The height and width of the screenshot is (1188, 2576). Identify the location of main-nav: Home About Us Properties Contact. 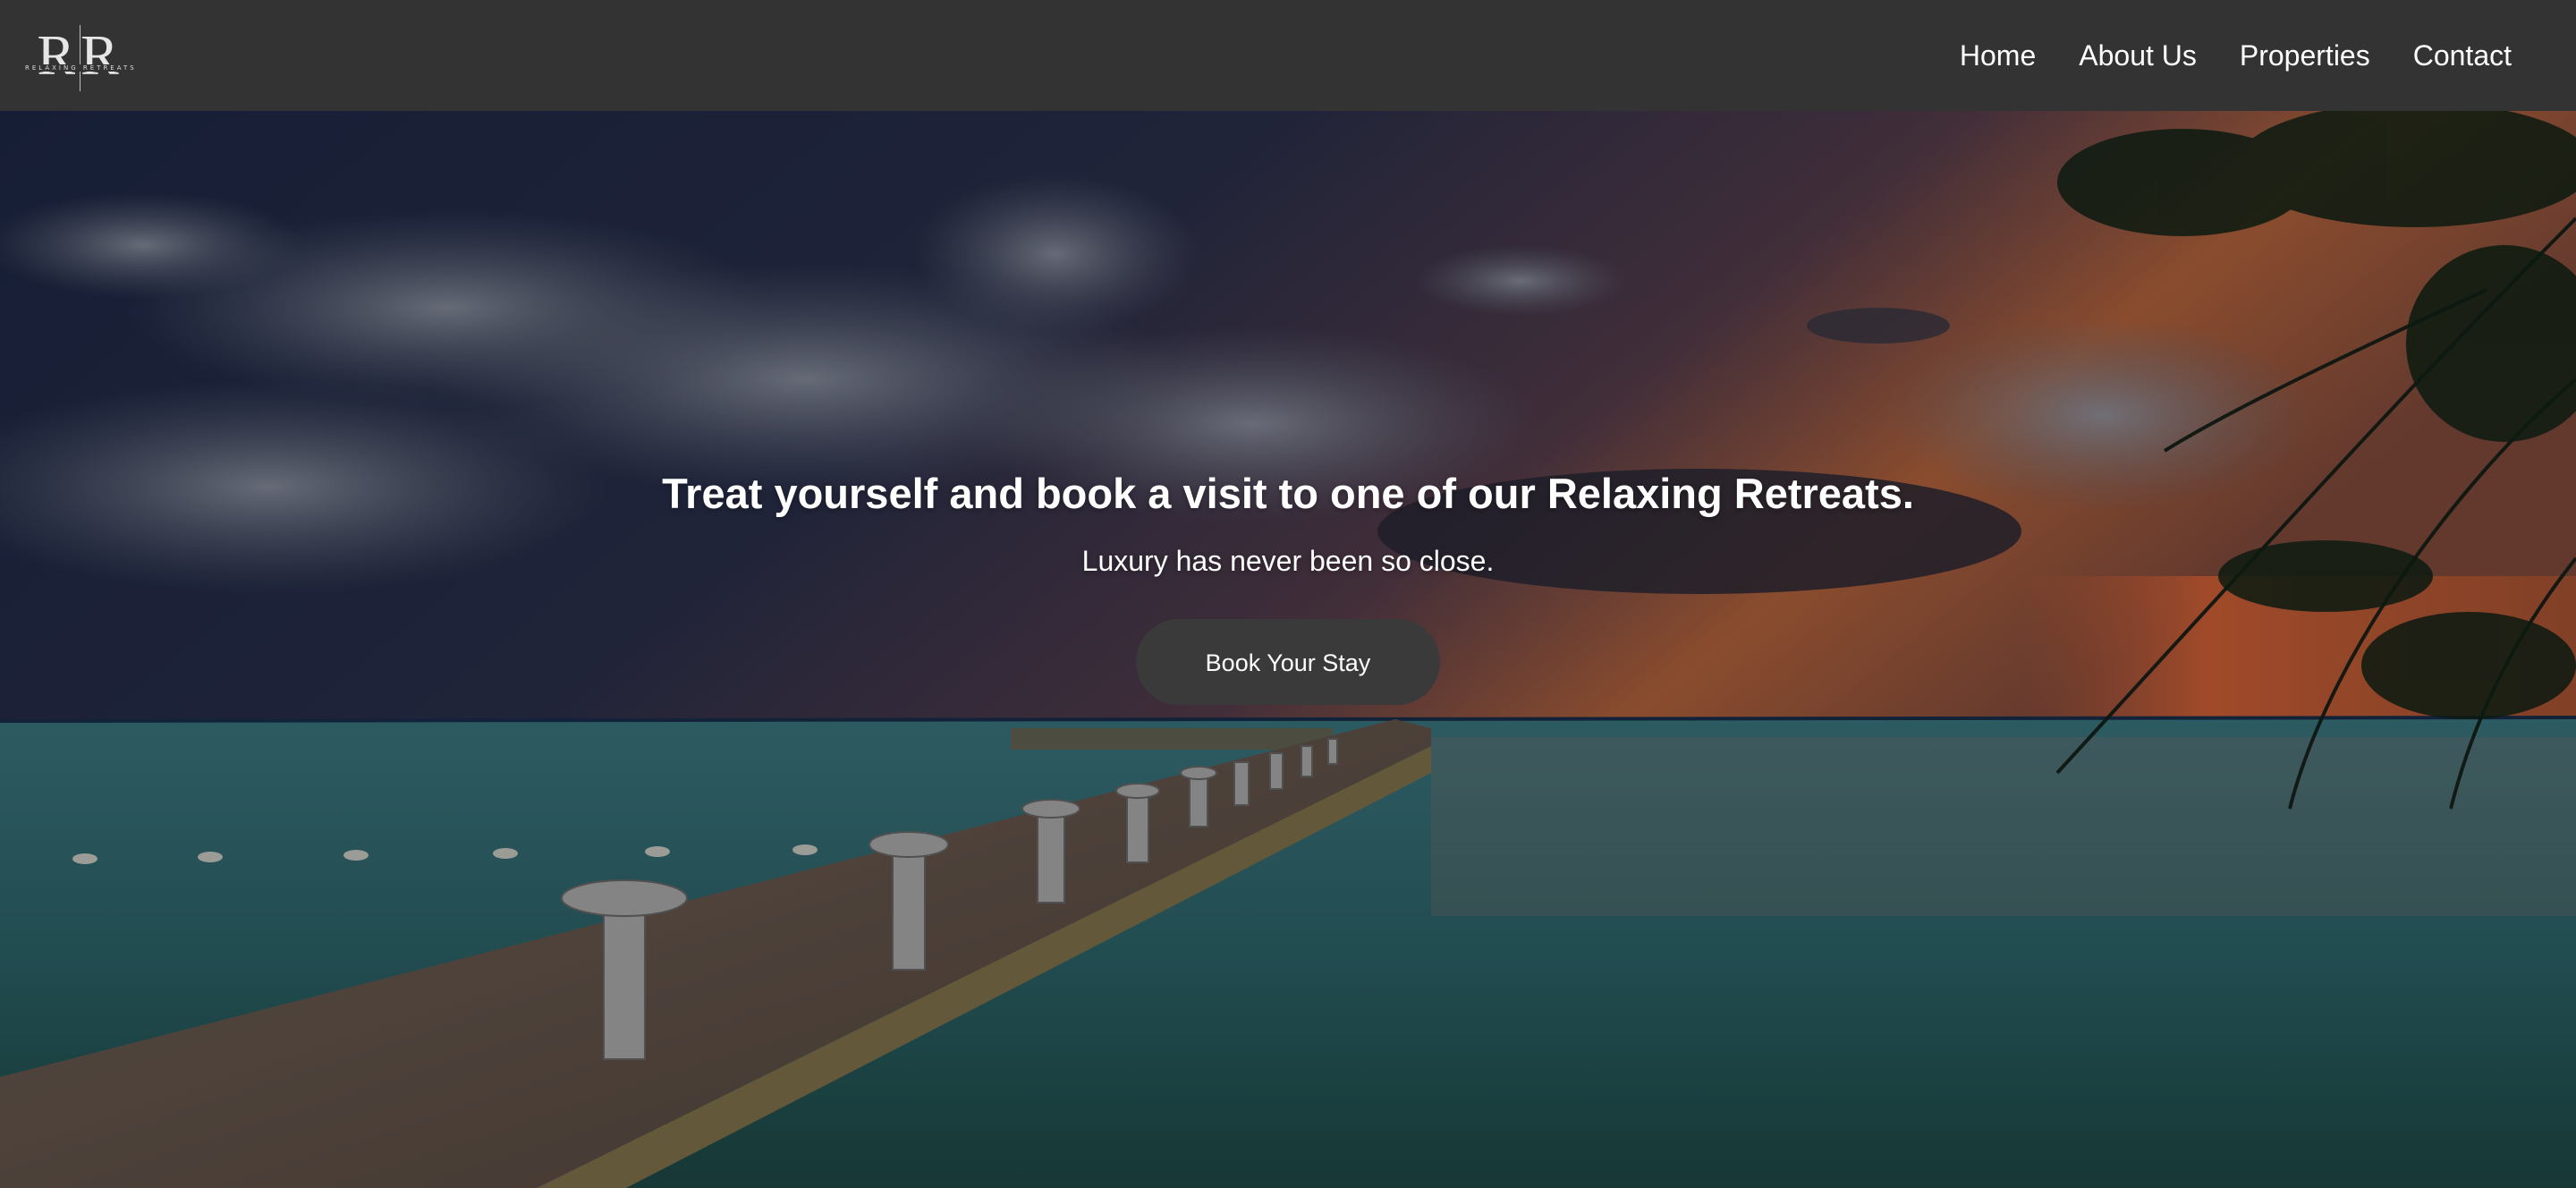
(2236, 55).